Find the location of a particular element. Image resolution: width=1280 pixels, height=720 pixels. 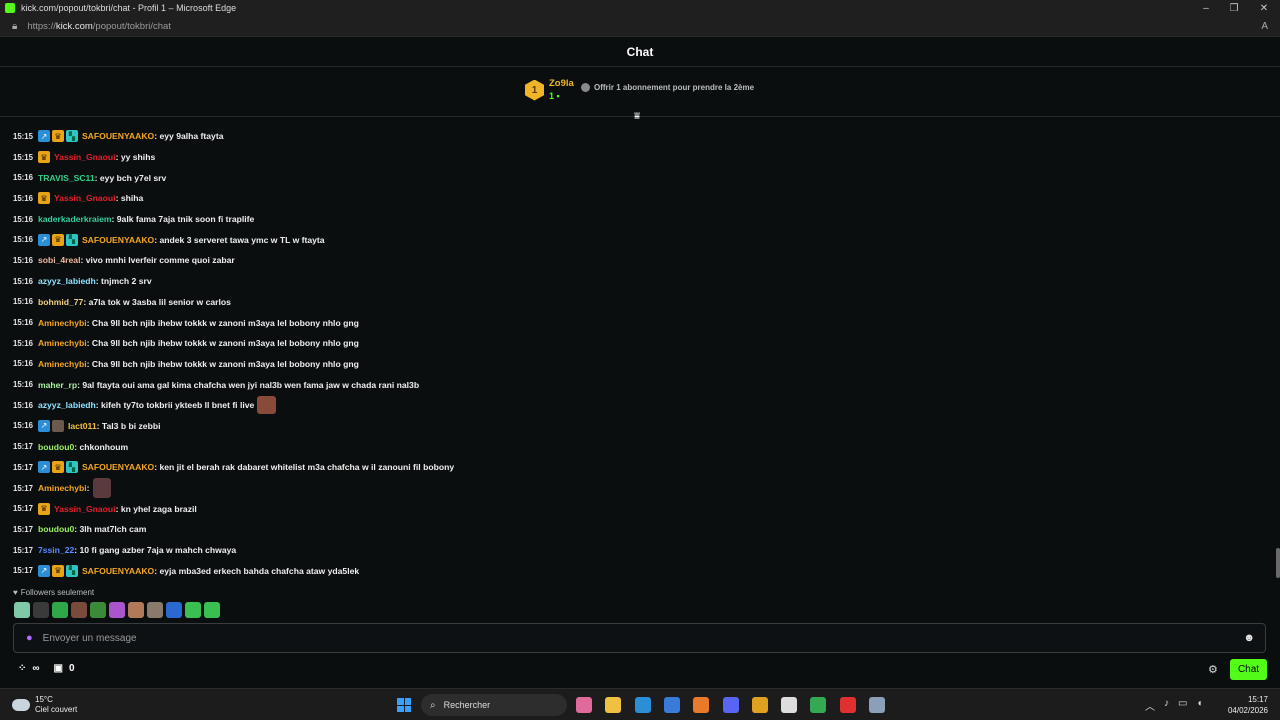

settings-gear-icon: ⚙ is located at coordinates (1213, 669).